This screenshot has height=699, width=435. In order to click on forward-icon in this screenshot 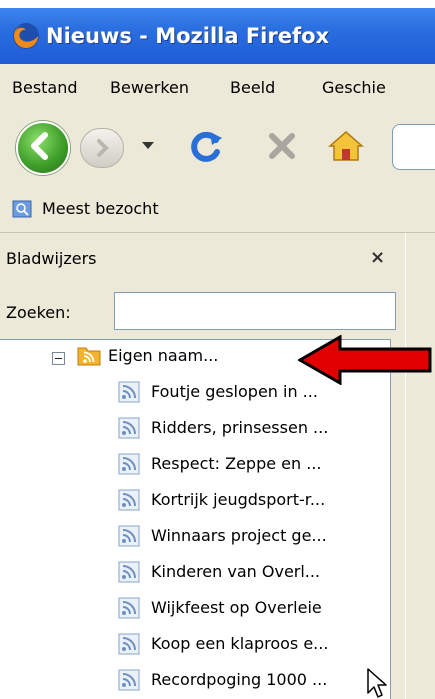, I will do `click(103, 148)`.